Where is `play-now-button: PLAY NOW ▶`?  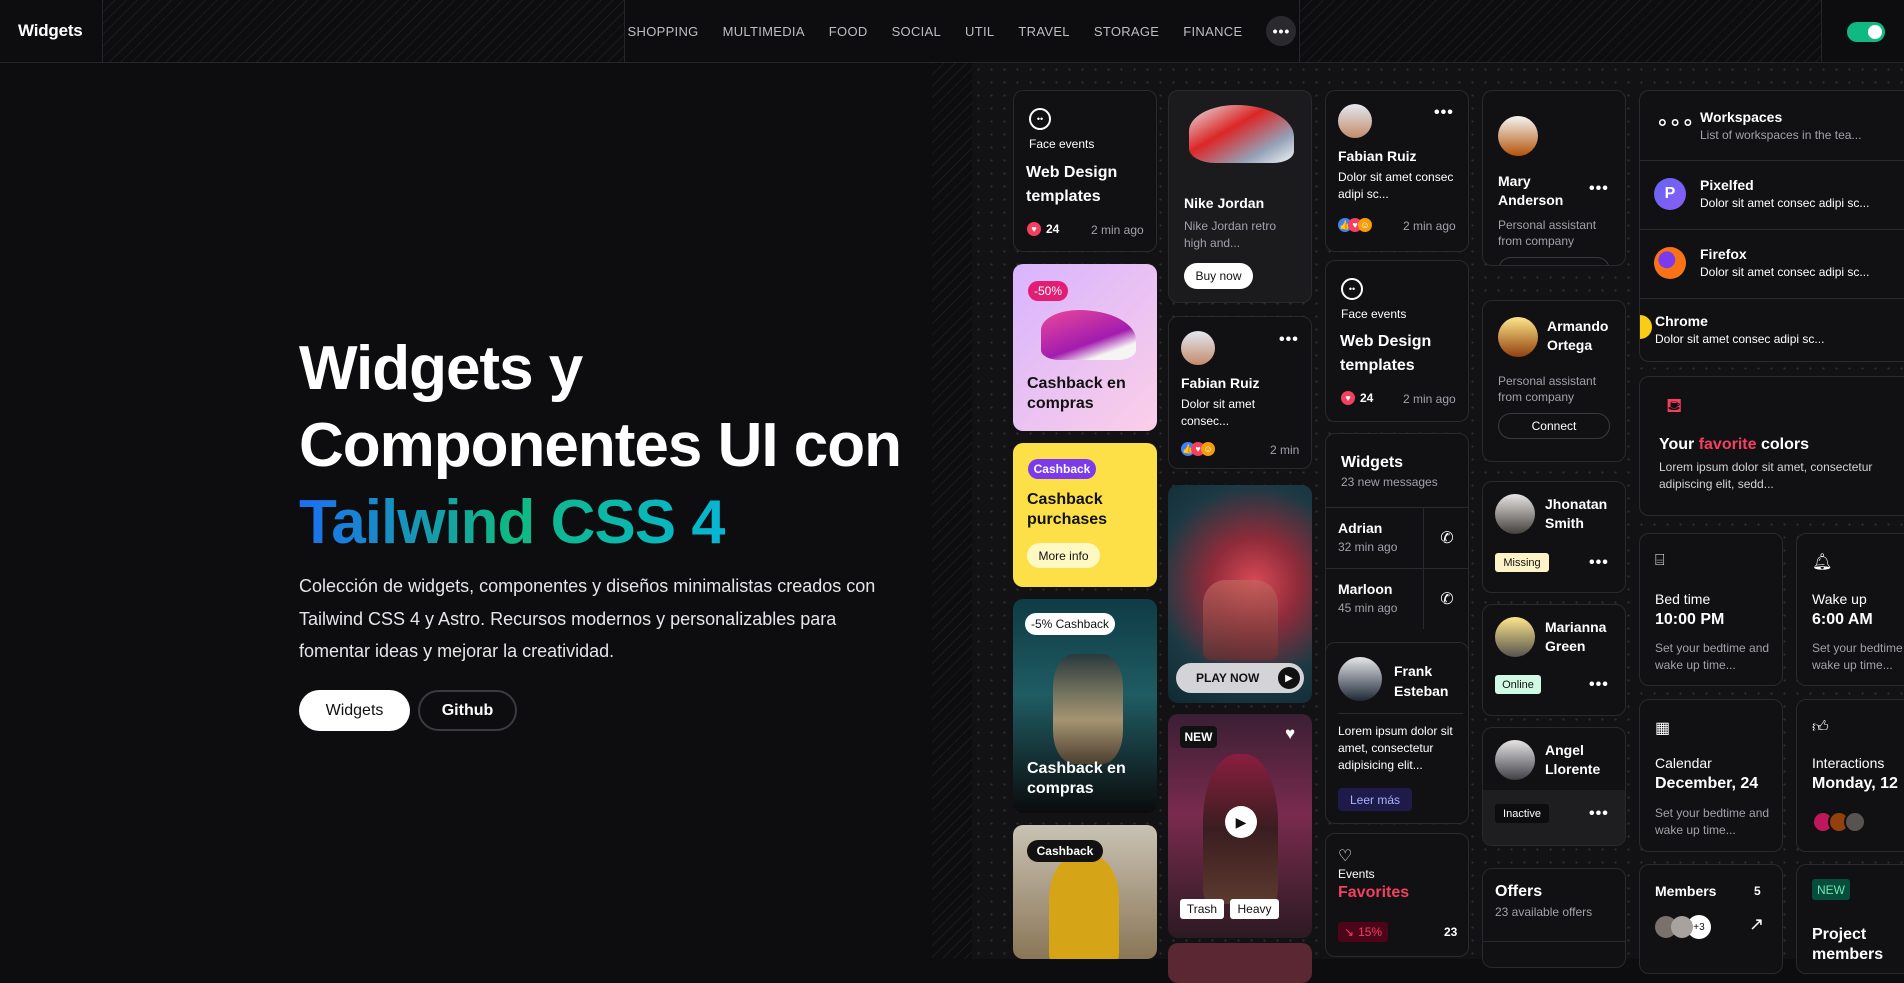
play-now-button: PLAY NOW ▶ is located at coordinates (1240, 678).